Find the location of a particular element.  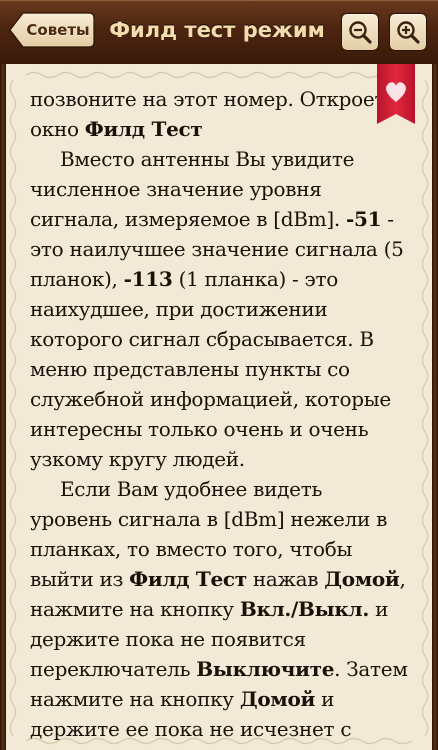

text-line: Если Вам удобнее видеть is located at coordinates (222, 489).